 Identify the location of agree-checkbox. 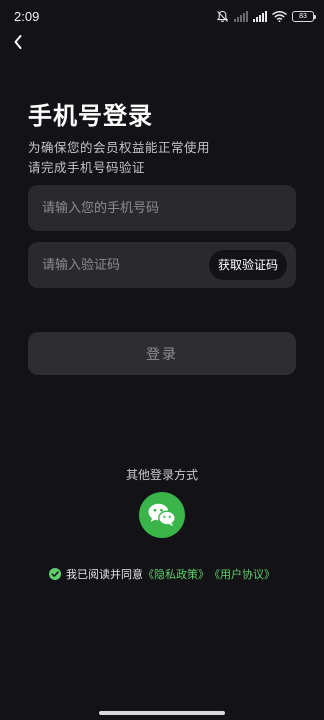
(57, 574).